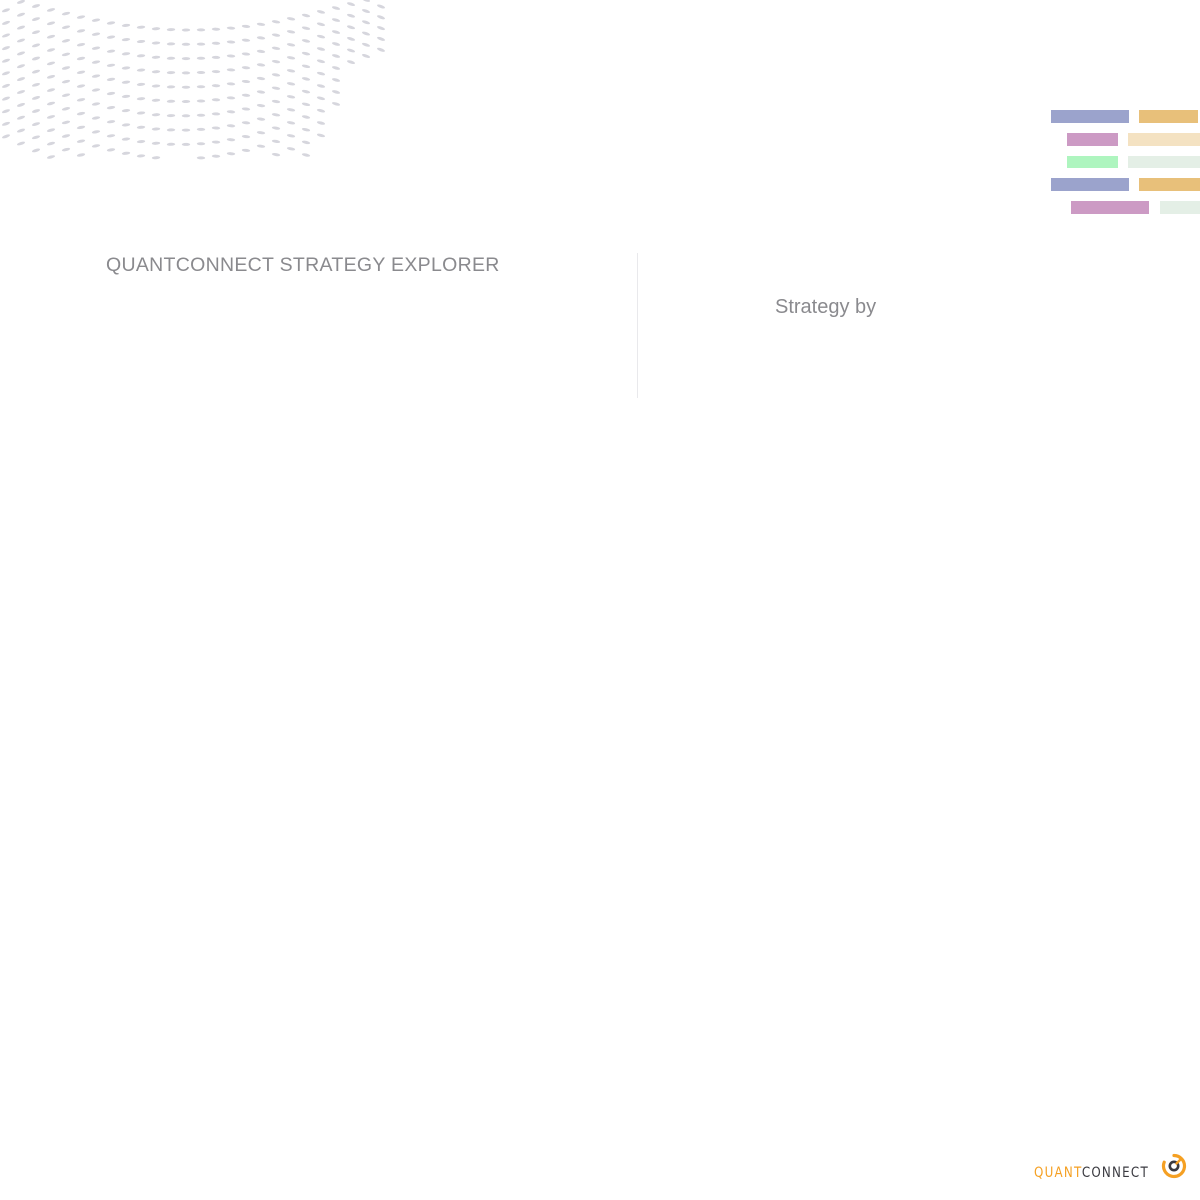 Image resolution: width=1200 pixels, height=1200 pixels. I want to click on quantconnect-logo: QUANTCONNECT, so click(1112, 1169).